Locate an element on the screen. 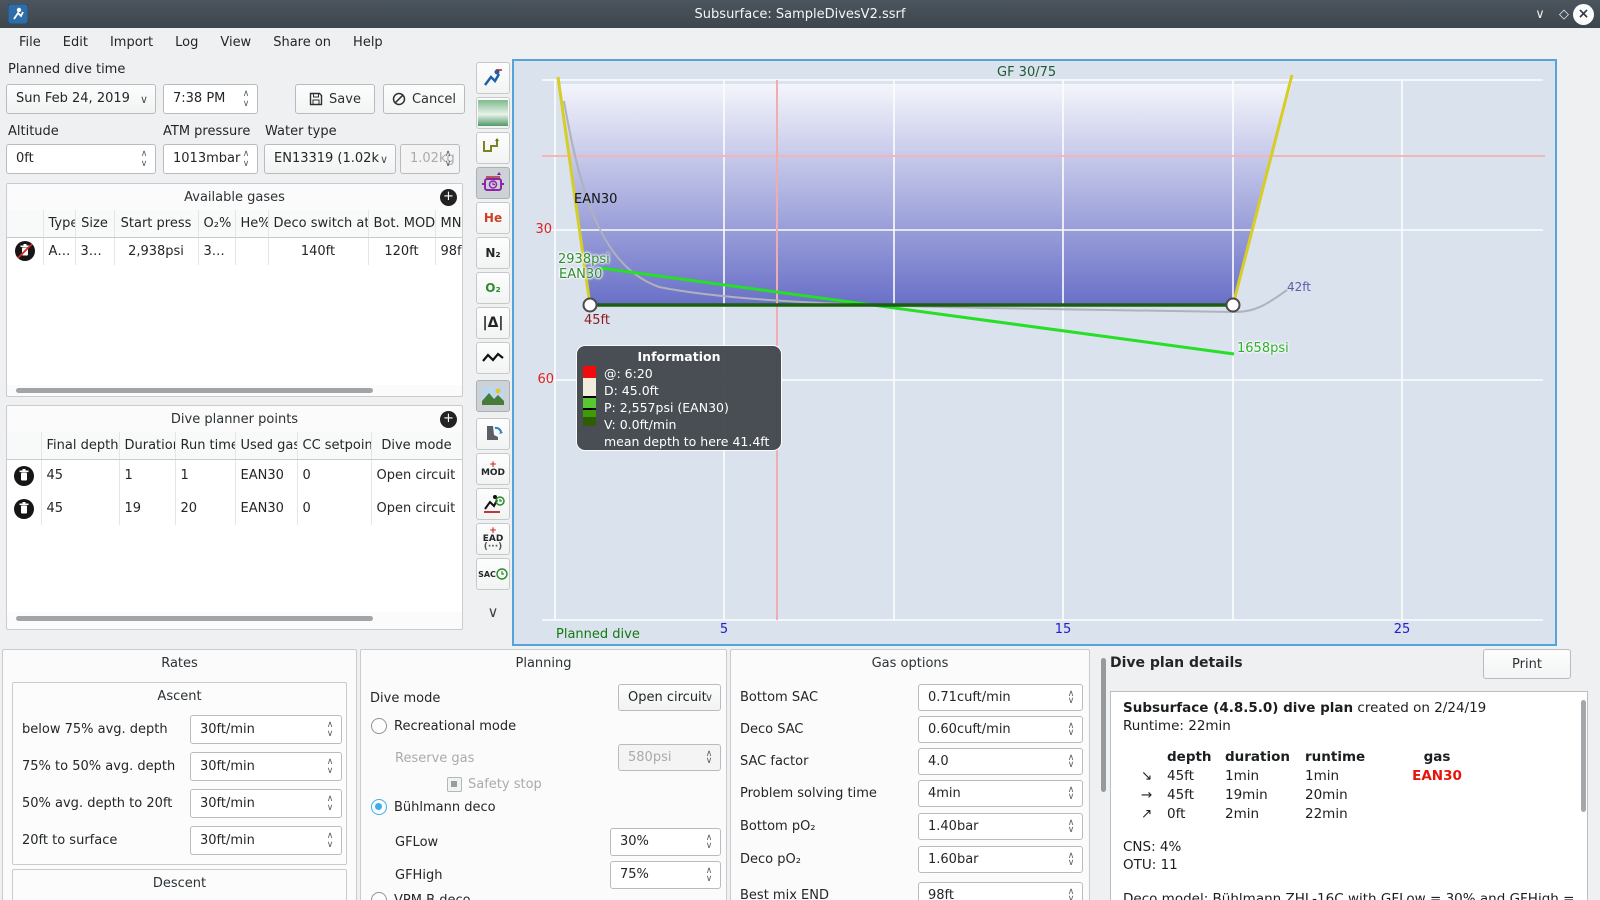 The width and height of the screenshot is (1600, 900). plan-text-vscrollbar is located at coordinates (1583, 756).